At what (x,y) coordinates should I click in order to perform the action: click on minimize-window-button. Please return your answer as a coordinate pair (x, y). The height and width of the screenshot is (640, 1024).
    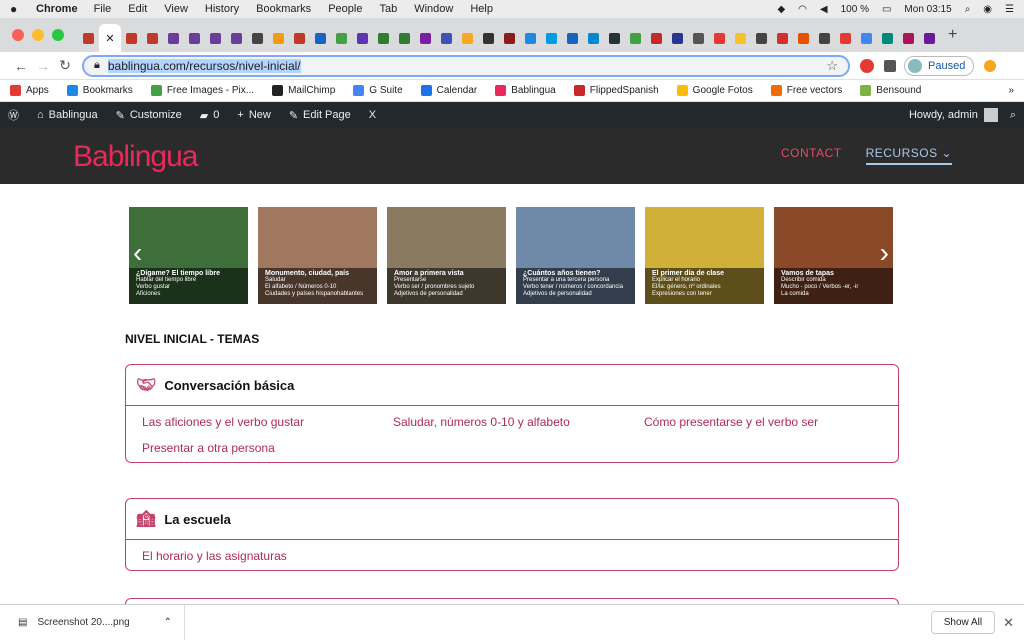
    Looking at the image, I should click on (38, 35).